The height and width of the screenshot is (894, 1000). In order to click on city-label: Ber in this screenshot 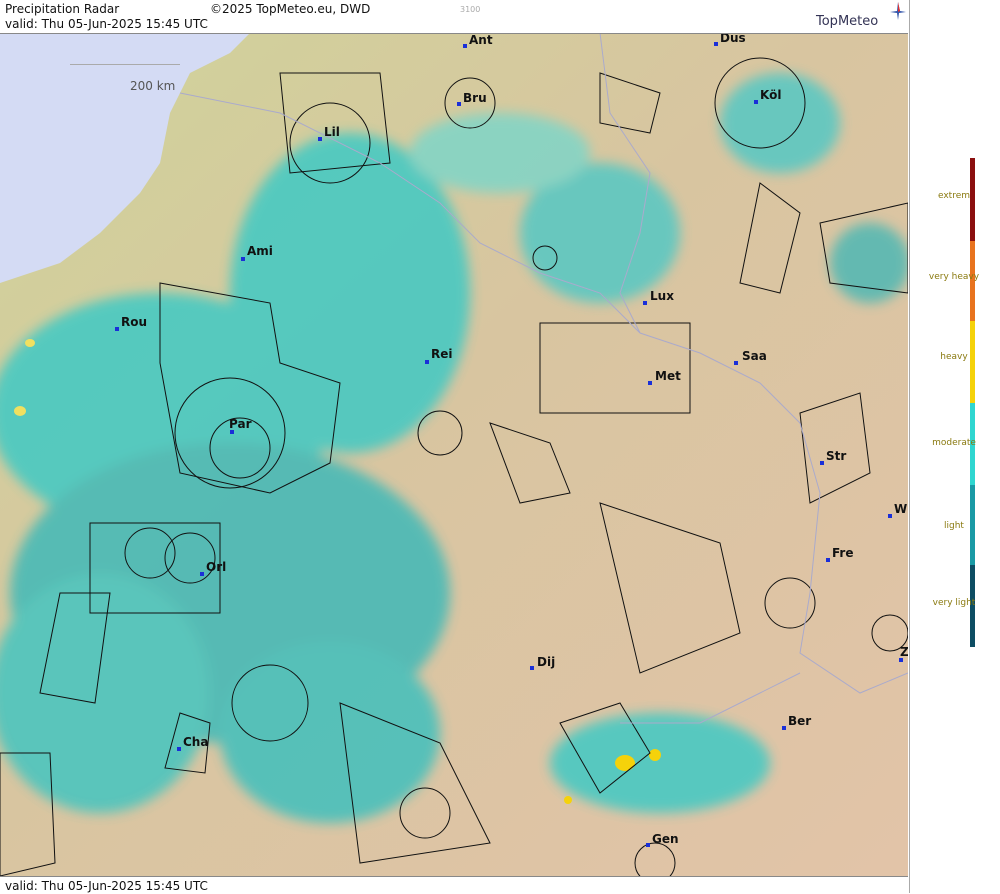, I will do `click(800, 721)`.